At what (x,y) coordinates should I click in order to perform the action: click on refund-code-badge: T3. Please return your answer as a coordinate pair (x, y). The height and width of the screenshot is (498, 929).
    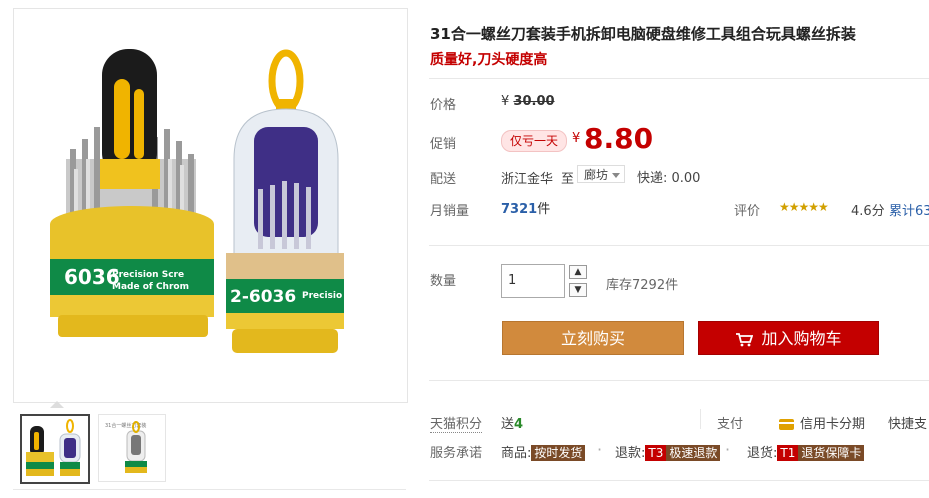
    Looking at the image, I should click on (656, 453).